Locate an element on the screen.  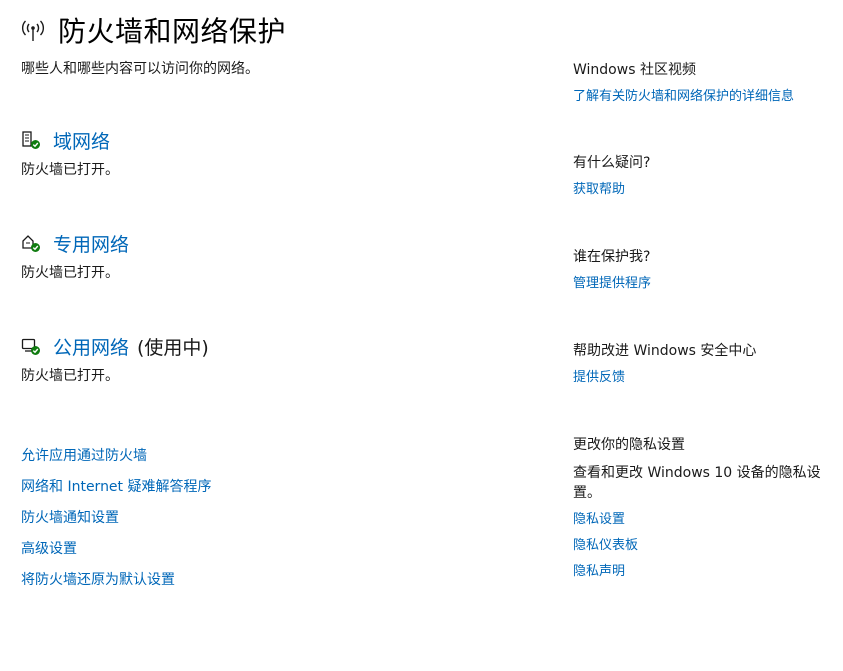
firewall-notification-settings-link: 防火墙通知设置 is located at coordinates (116, 523).